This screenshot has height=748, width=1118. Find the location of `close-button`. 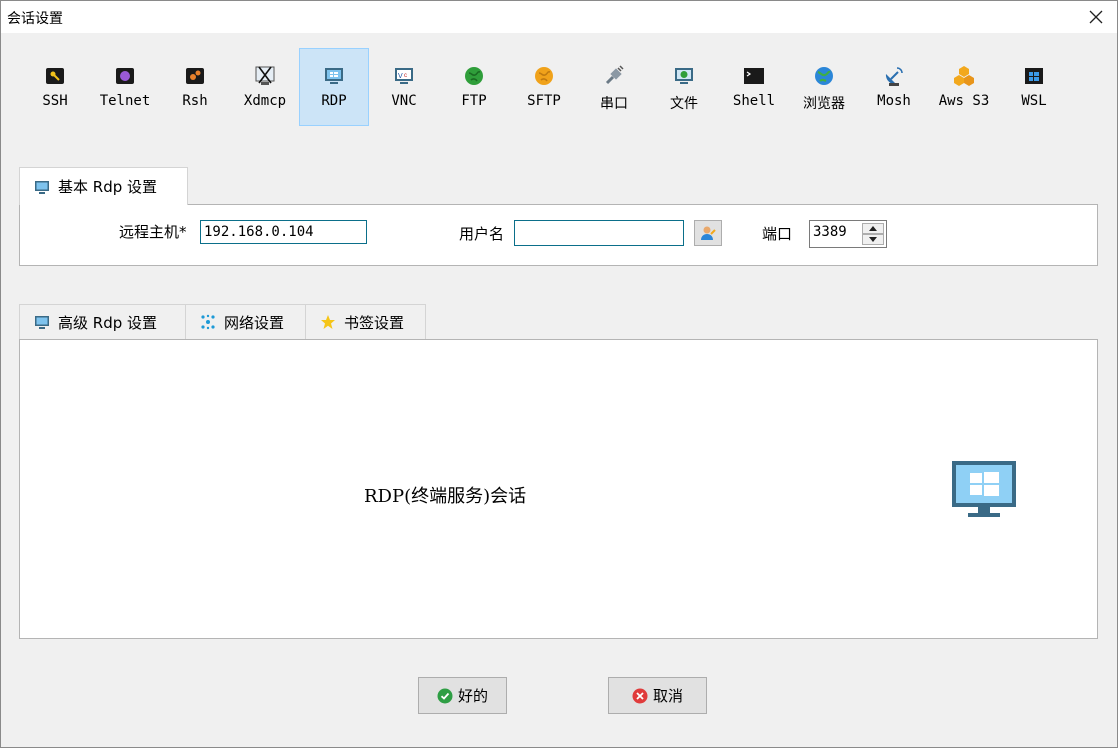

close-button is located at coordinates (1096, 17).